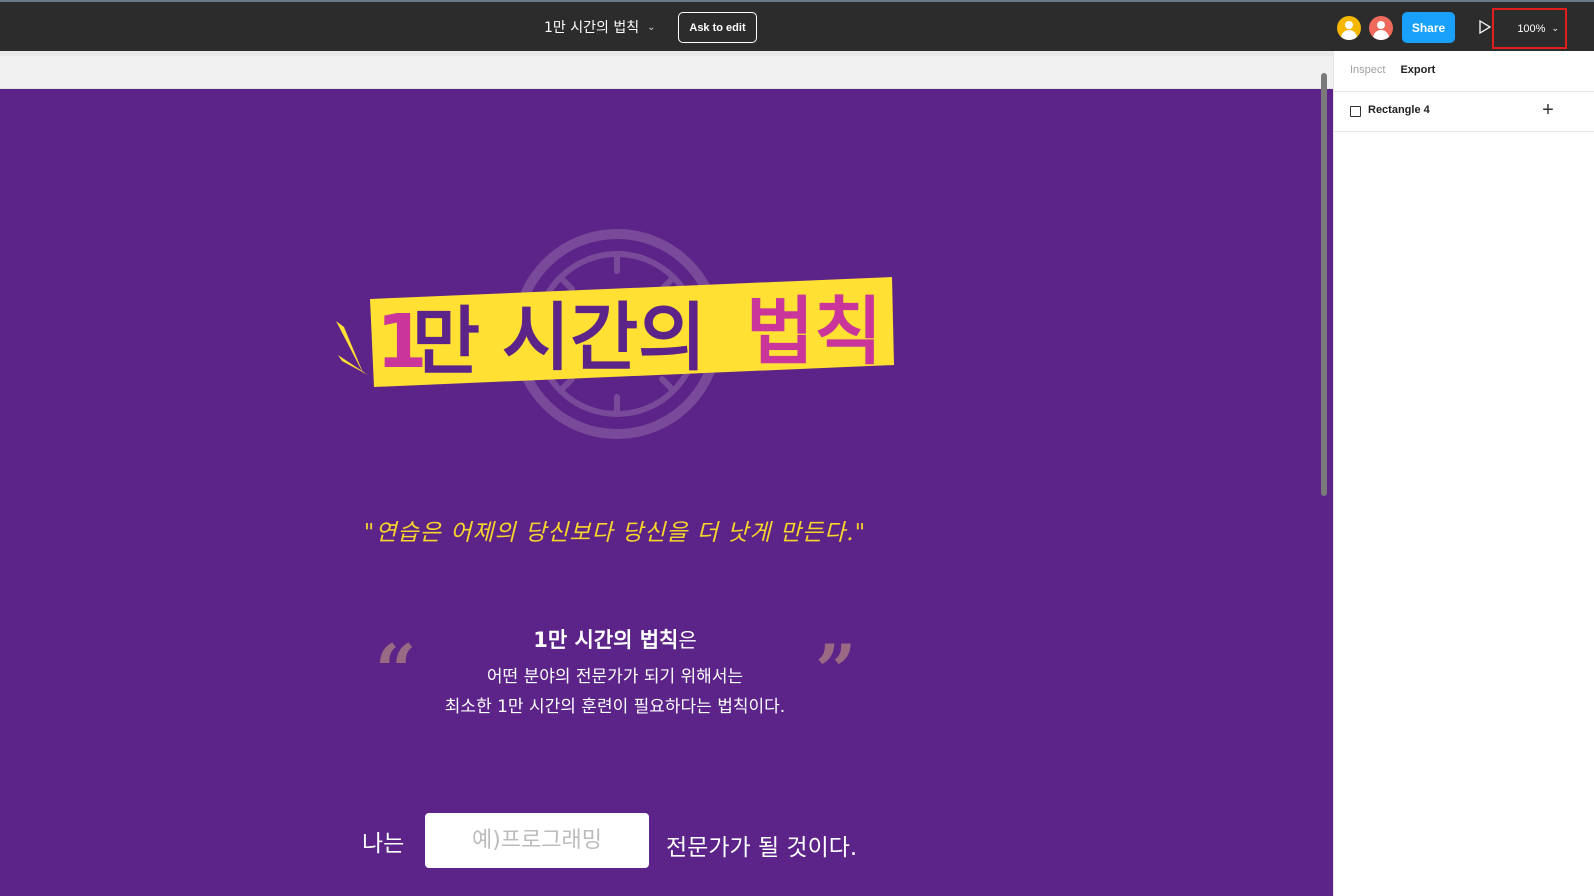 This screenshot has height=896, width=1594. Describe the element at coordinates (1428, 27) in the screenshot. I see `share-button: Share` at that location.